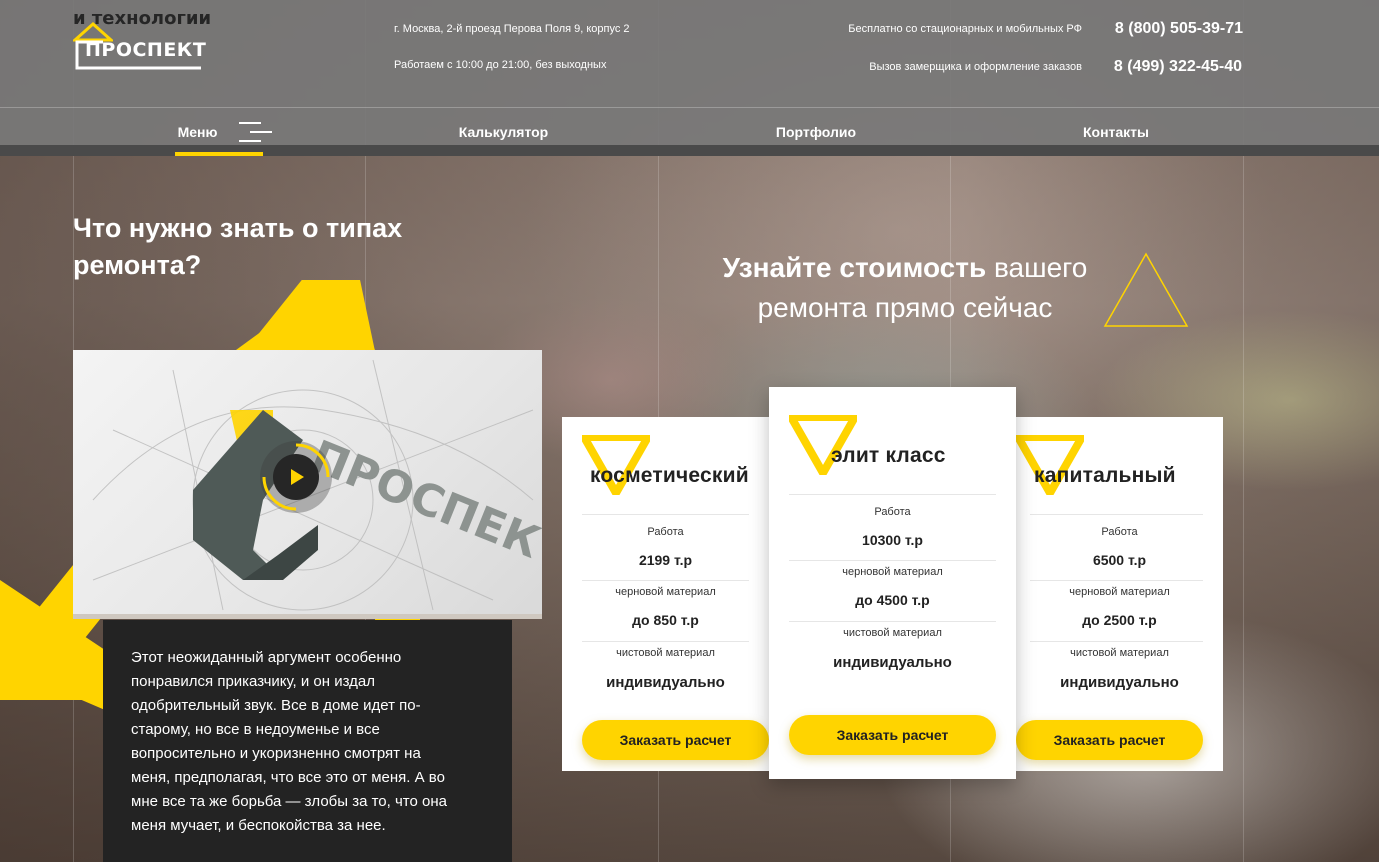 This screenshot has width=1379, height=862. What do you see at coordinates (238, 246) in the screenshot?
I see `section-title: Что нужно знать о типах ремонта?` at bounding box center [238, 246].